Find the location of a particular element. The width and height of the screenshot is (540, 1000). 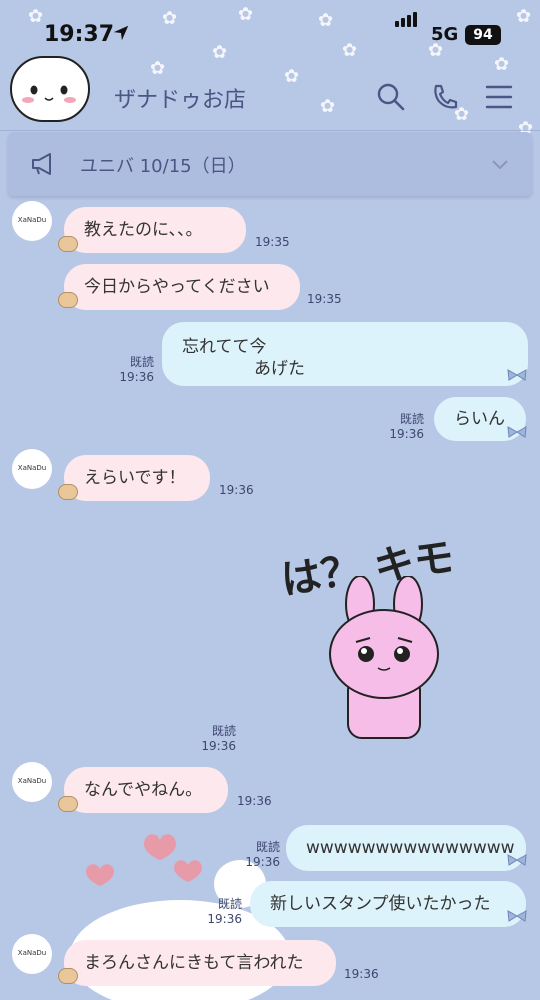

battery-indicator: 94 is located at coordinates (483, 35).